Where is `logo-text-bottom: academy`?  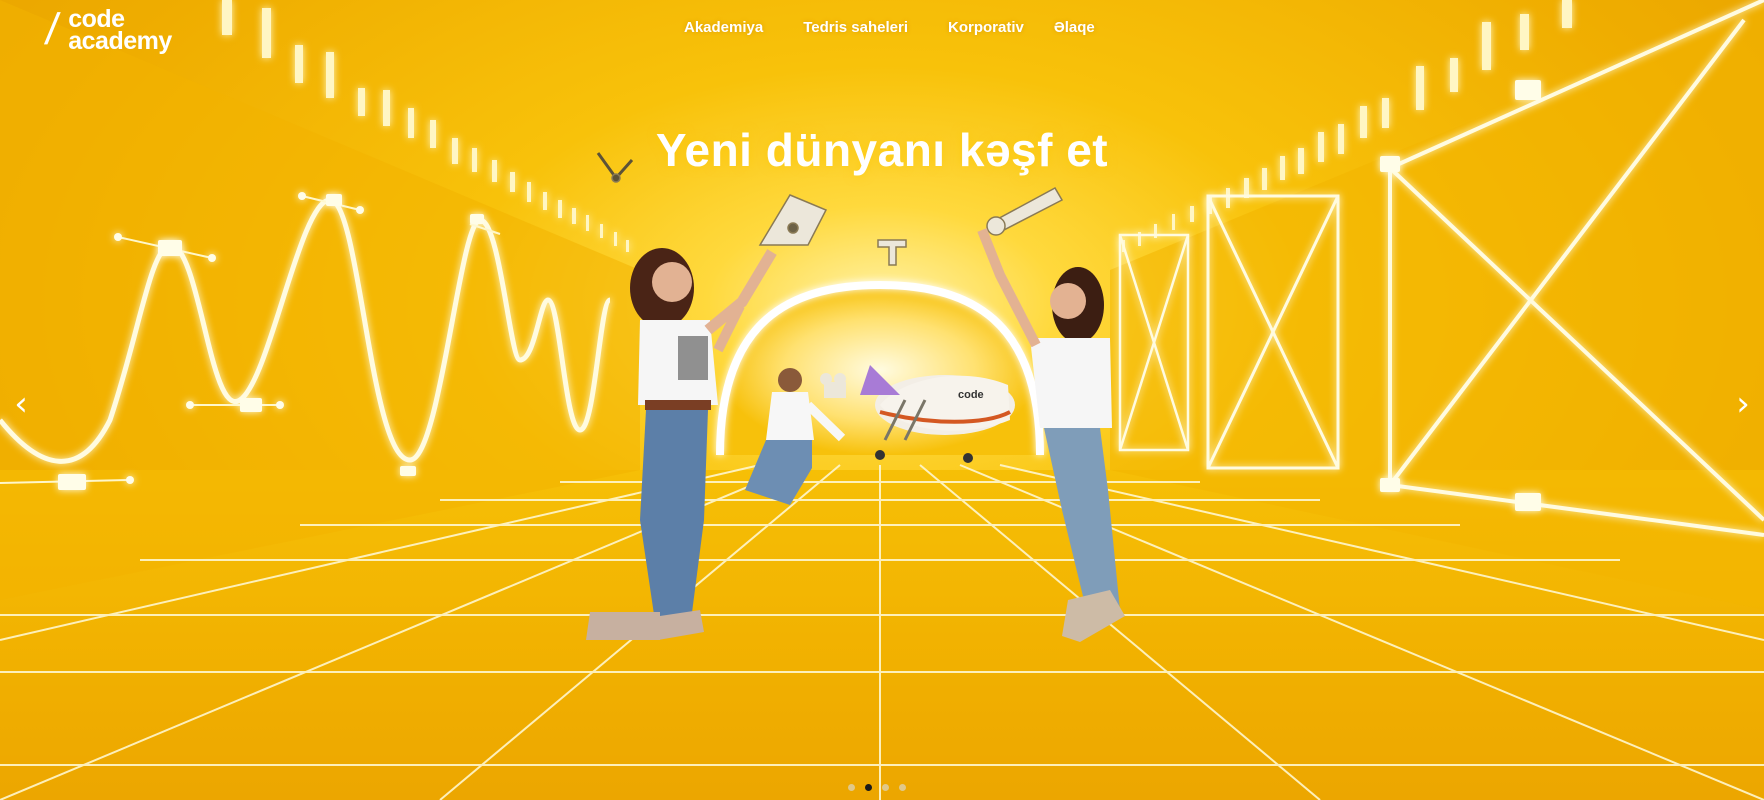
logo-text-bottom: academy is located at coordinates (120, 41).